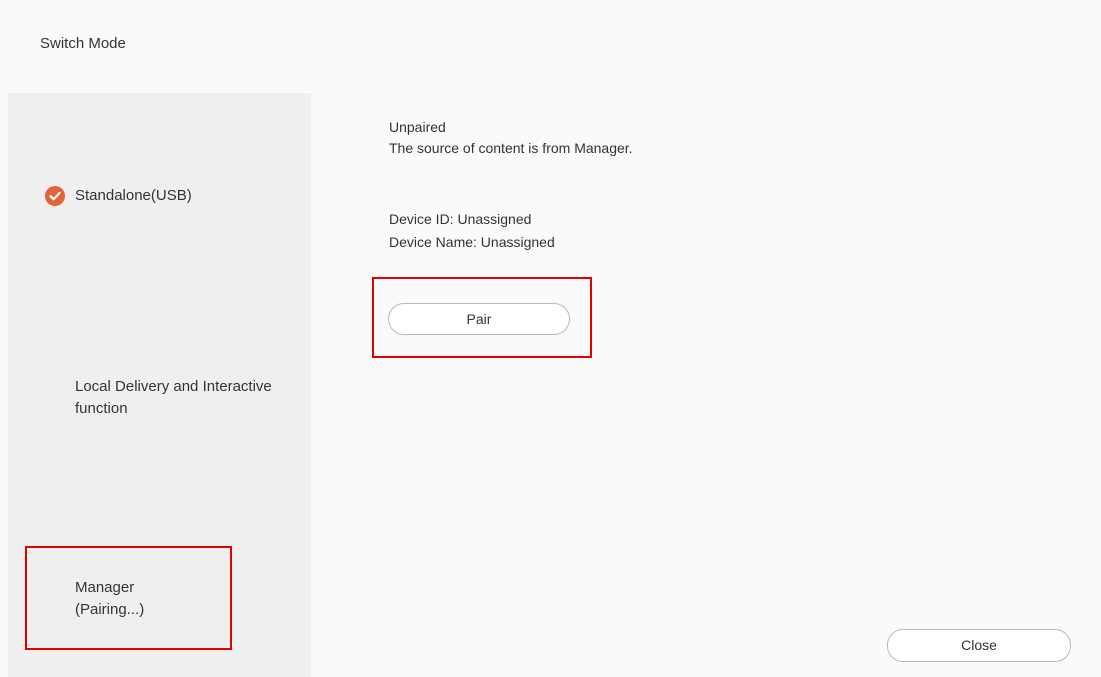  Describe the element at coordinates (511, 148) in the screenshot. I see `content-source-text: The source of content is from Manager.` at that location.